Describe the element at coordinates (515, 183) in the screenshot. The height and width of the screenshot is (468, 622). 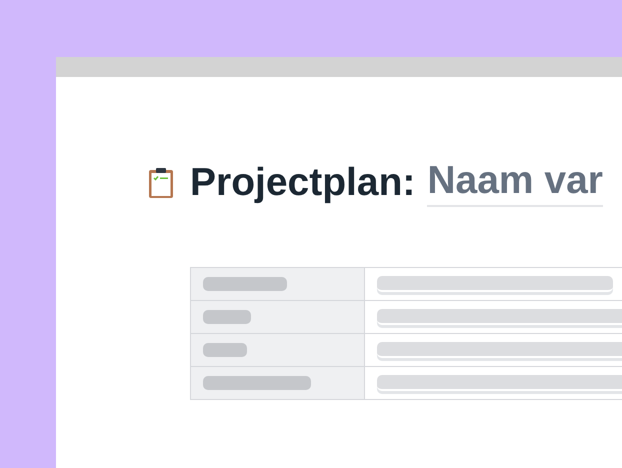
I see `title-field: Naam var` at that location.